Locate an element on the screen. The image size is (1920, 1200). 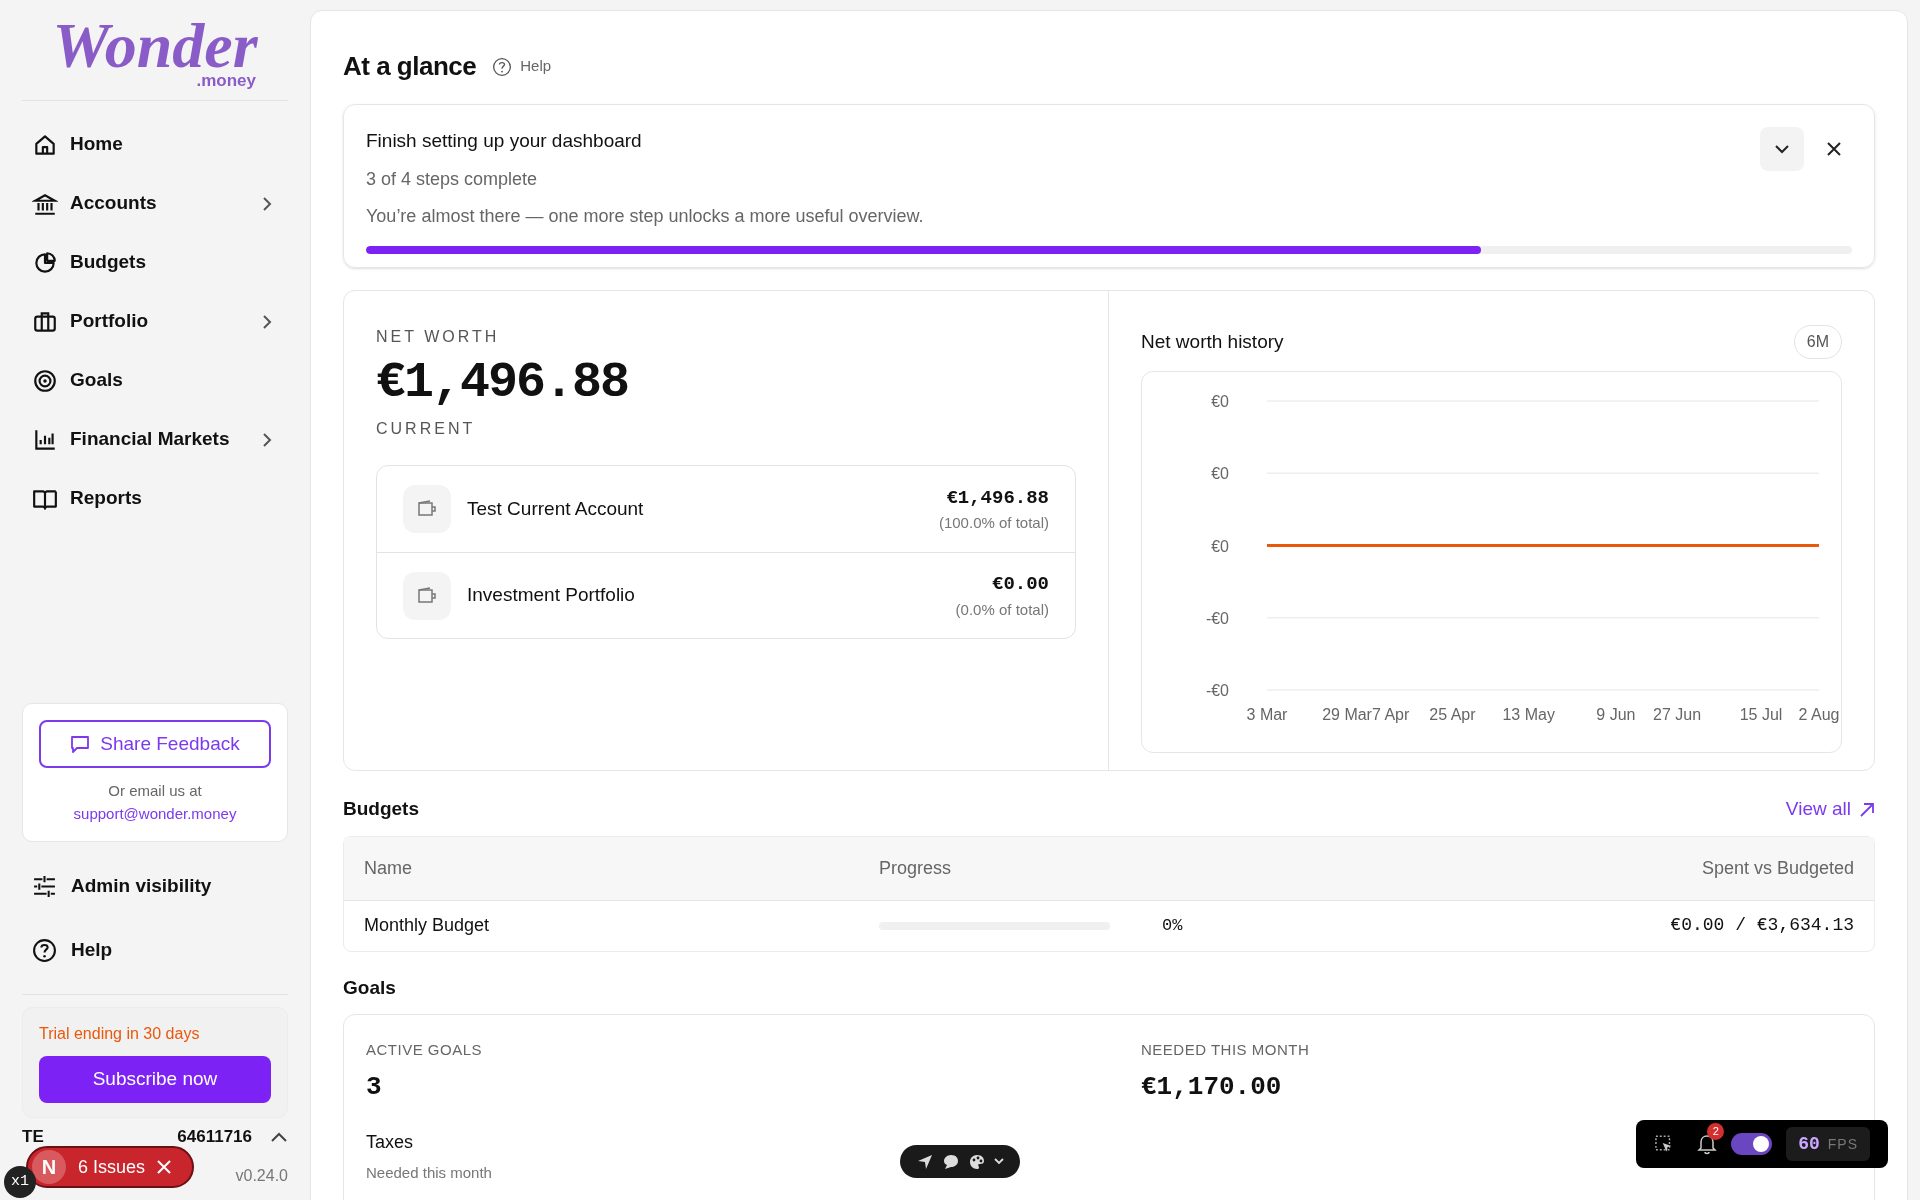
budget-amount: €0.00 / €3,634.13 is located at coordinates (1761, 926).